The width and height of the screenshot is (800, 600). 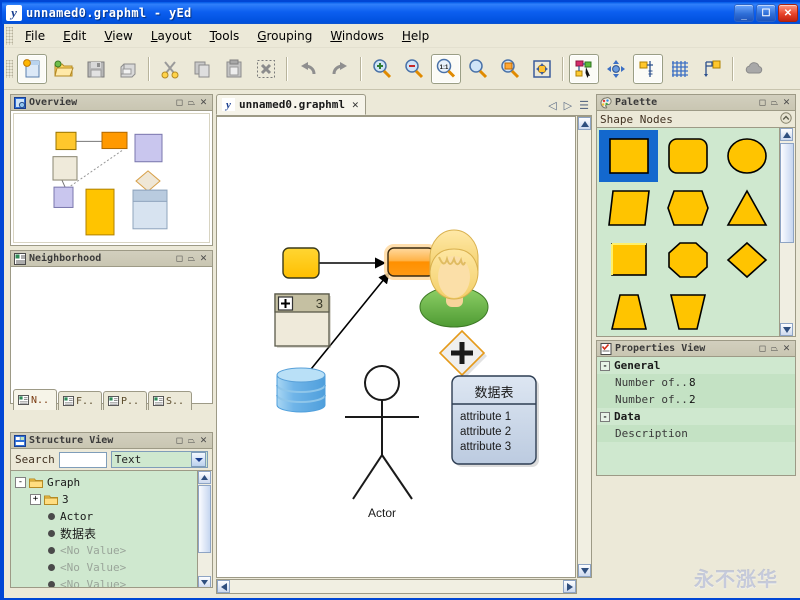 I want to click on tree-item-graph: - Graph, so click(x=113, y=482).